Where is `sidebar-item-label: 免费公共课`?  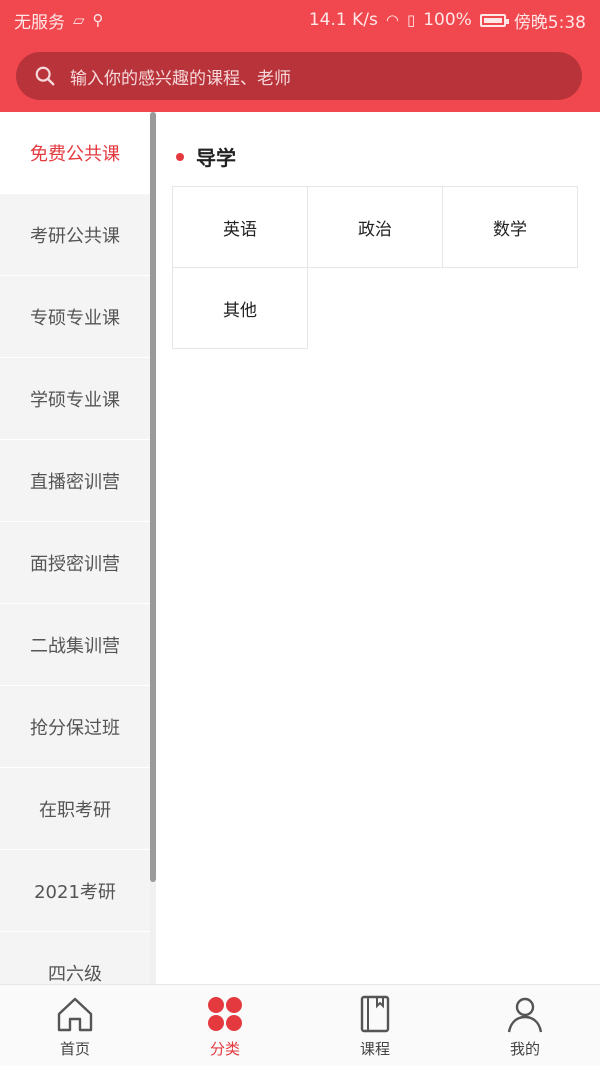 sidebar-item-label: 免费公共课 is located at coordinates (75, 154).